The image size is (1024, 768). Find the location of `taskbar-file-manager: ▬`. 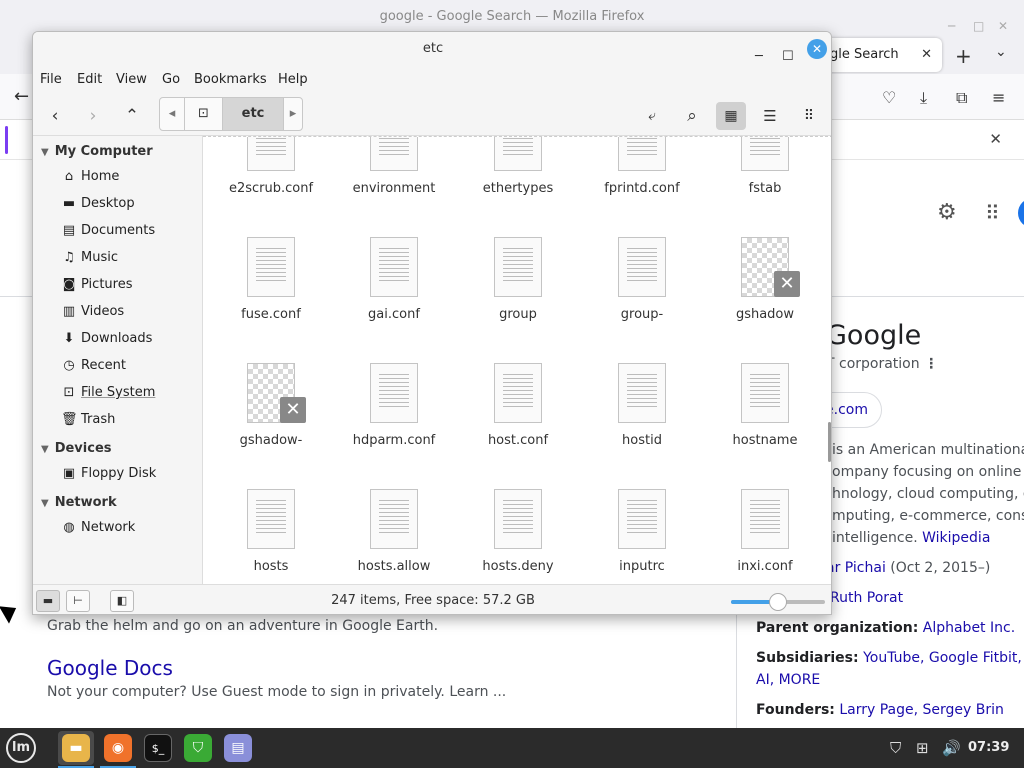

taskbar-file-manager: ▬ is located at coordinates (76, 749).